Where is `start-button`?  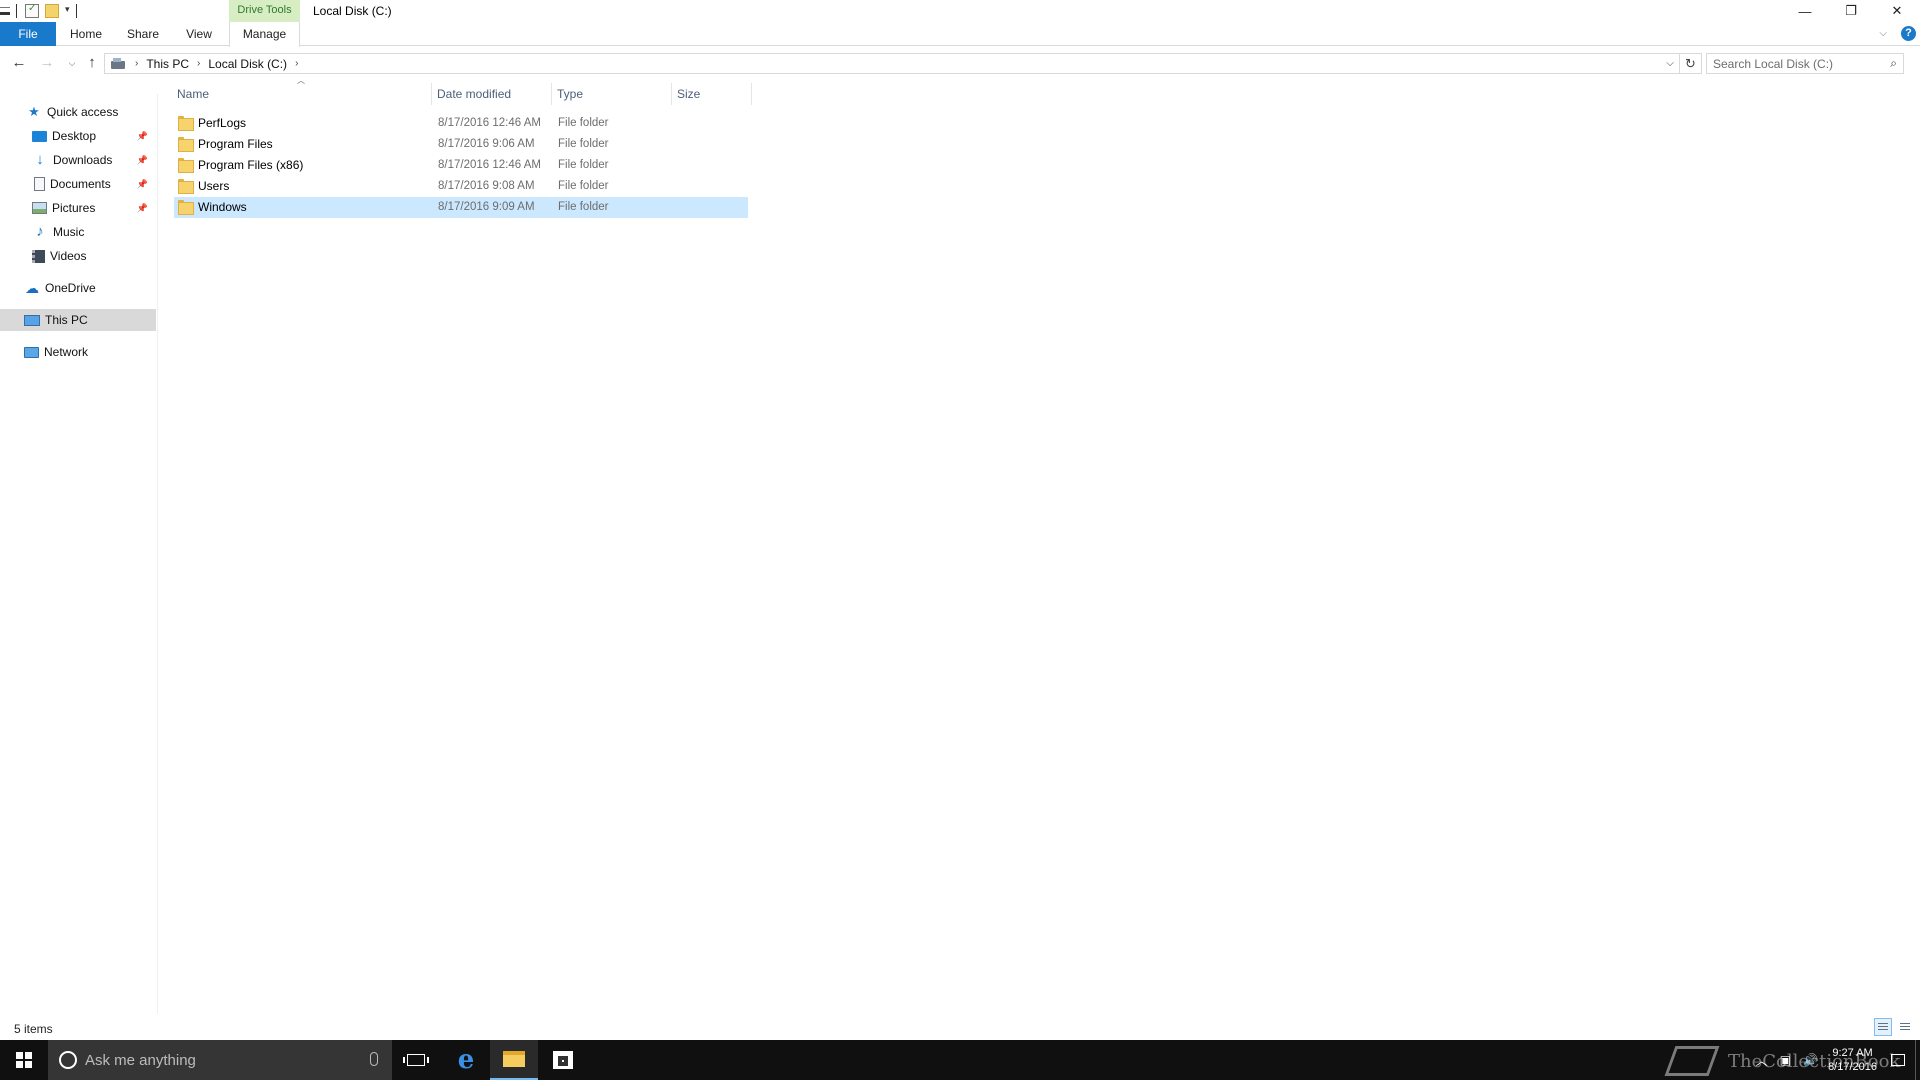
start-button is located at coordinates (24, 1060).